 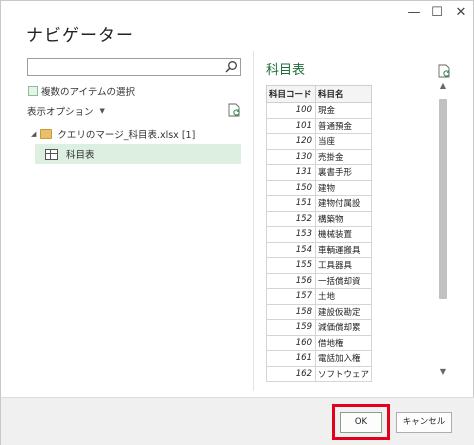 I want to click on table-row: 159 減価償却累, so click(x=319, y=327).